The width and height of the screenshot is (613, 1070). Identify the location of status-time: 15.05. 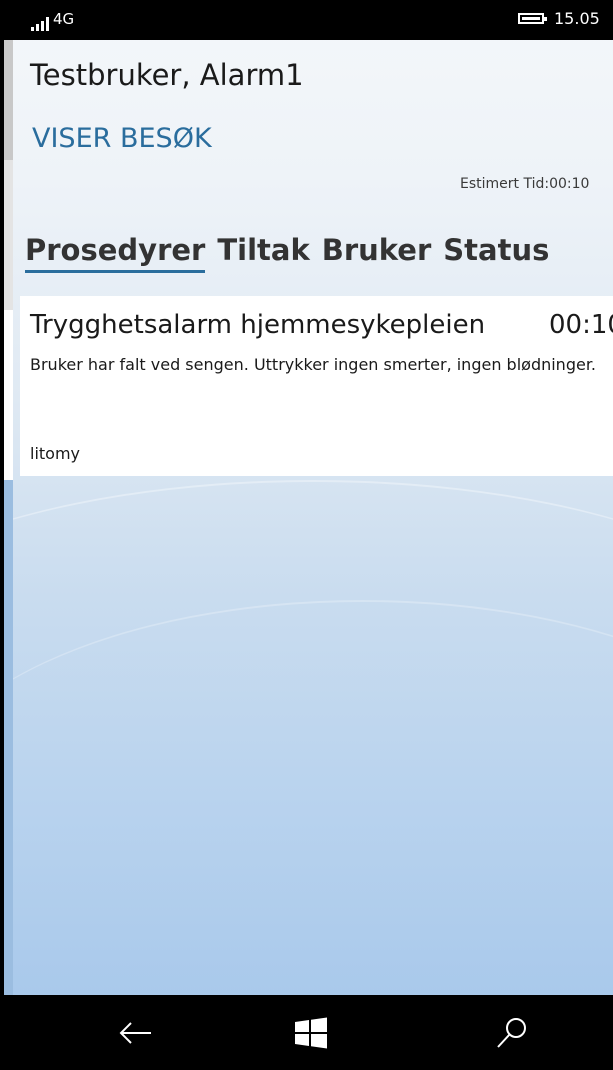
(577, 18).